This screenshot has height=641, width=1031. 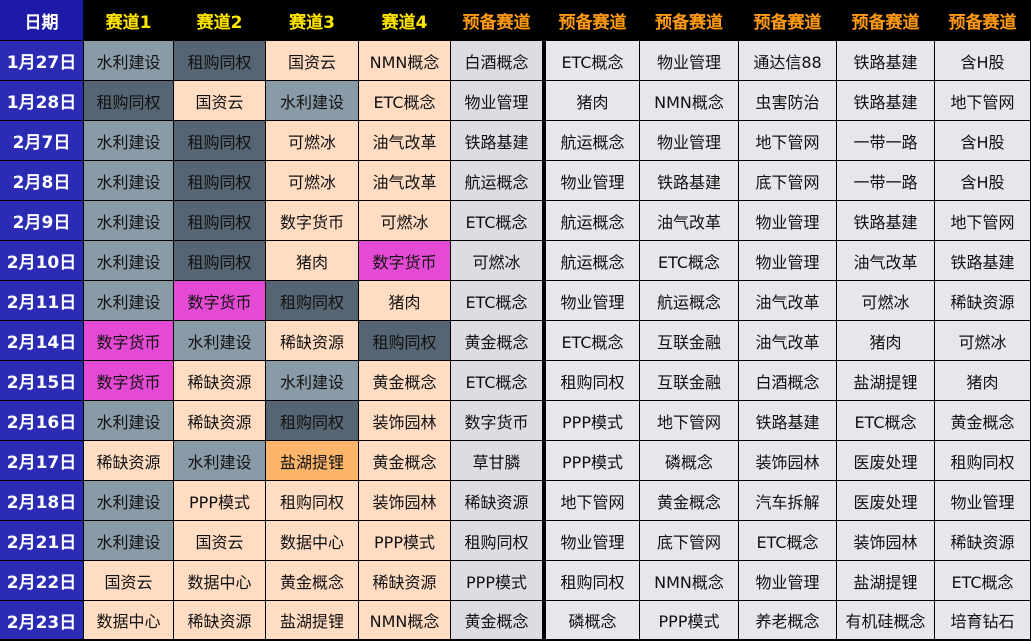 What do you see at coordinates (42, 461) in the screenshot?
I see `date-cell: 2月17日` at bounding box center [42, 461].